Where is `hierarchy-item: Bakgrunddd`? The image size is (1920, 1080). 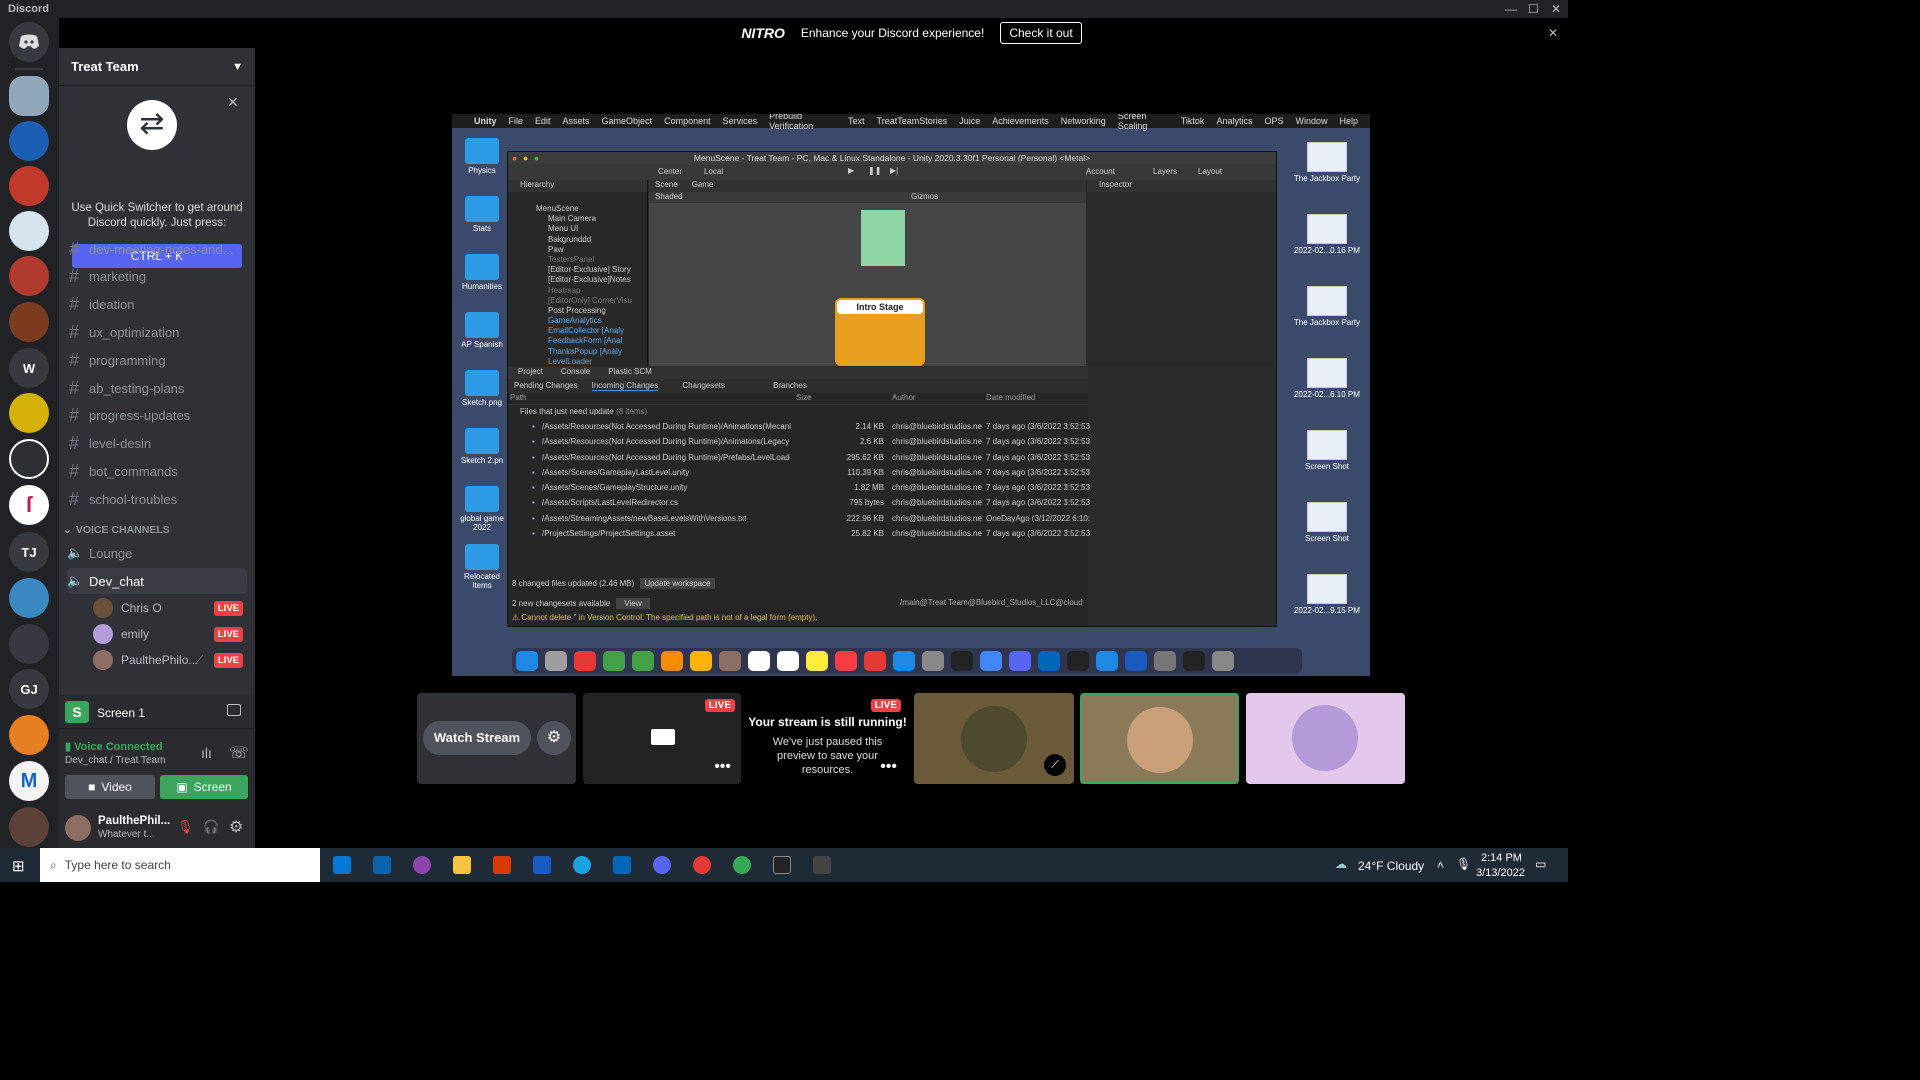
hierarchy-item: Bakgrunddd is located at coordinates (577, 240).